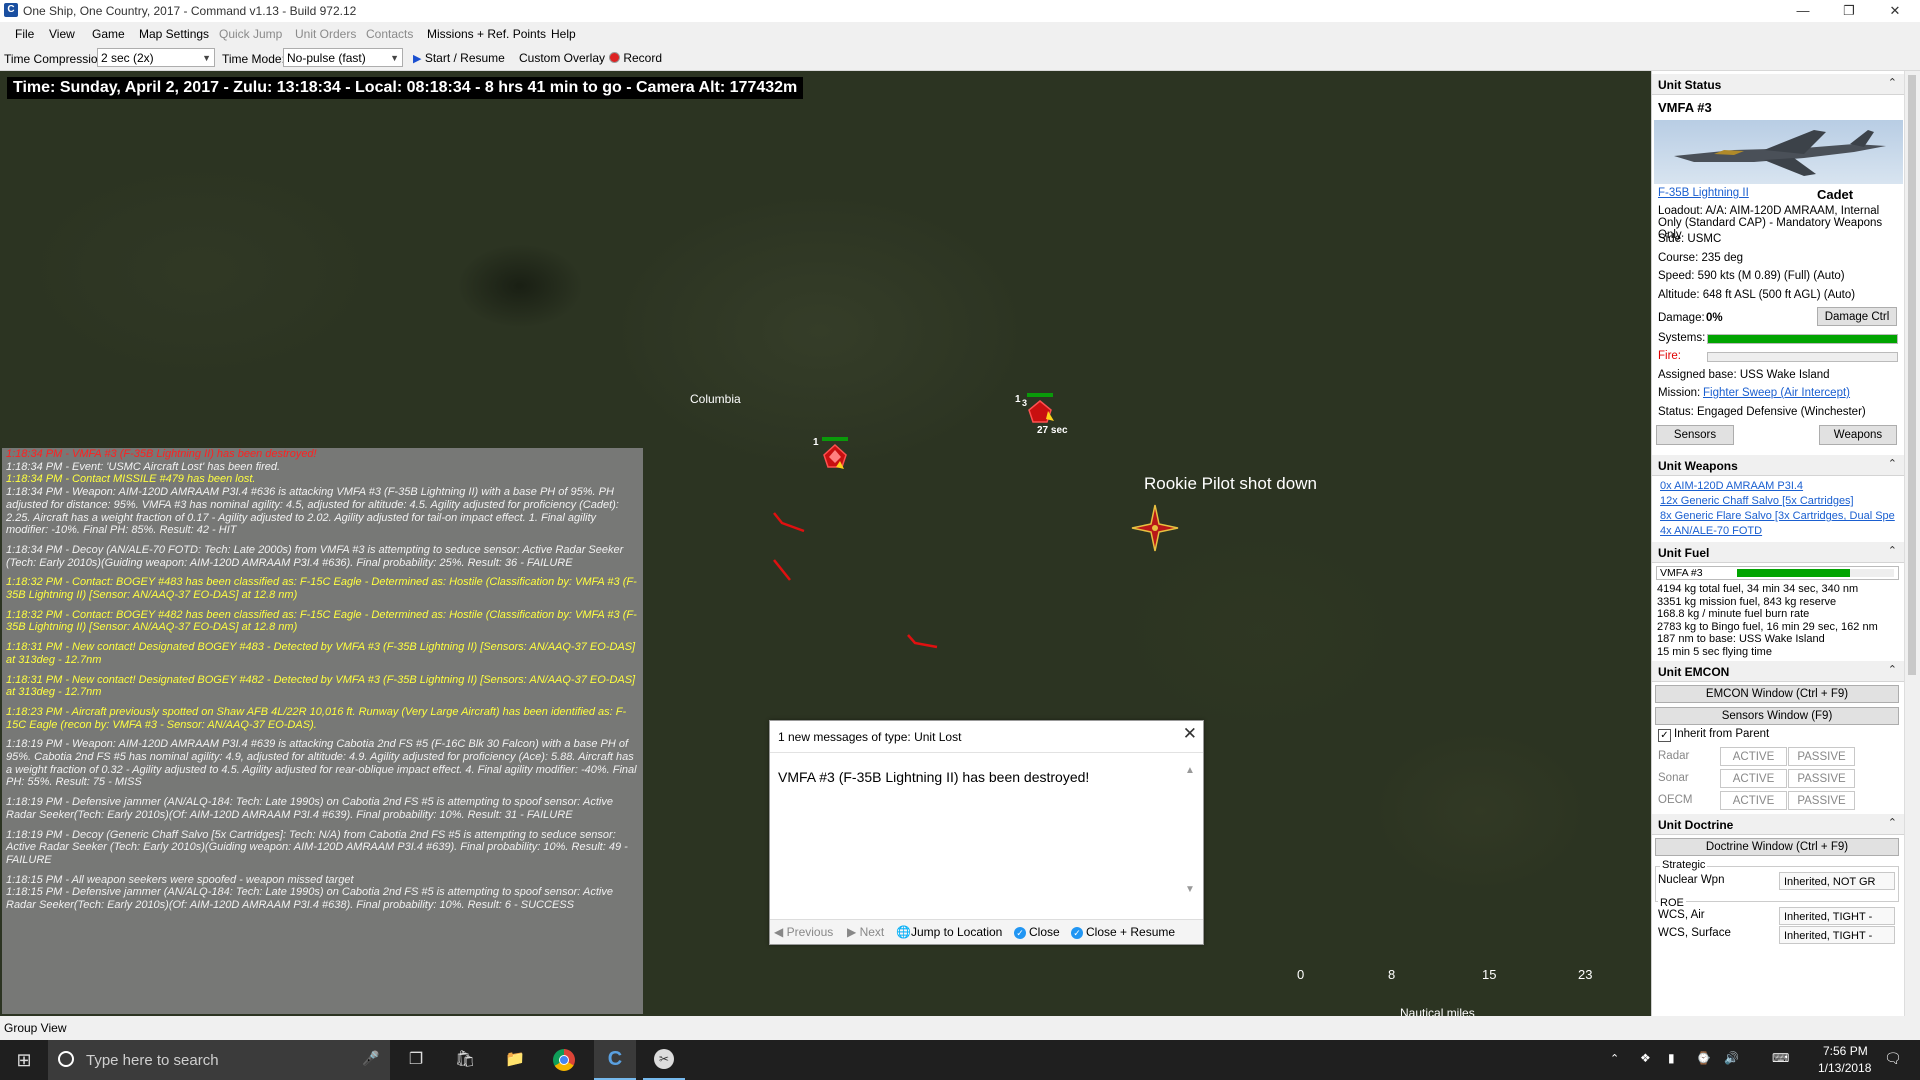 Image resolution: width=1920 pixels, height=1080 pixels. Describe the element at coordinates (1845, 1051) in the screenshot. I see `clock-time: 7:56 PM` at that location.